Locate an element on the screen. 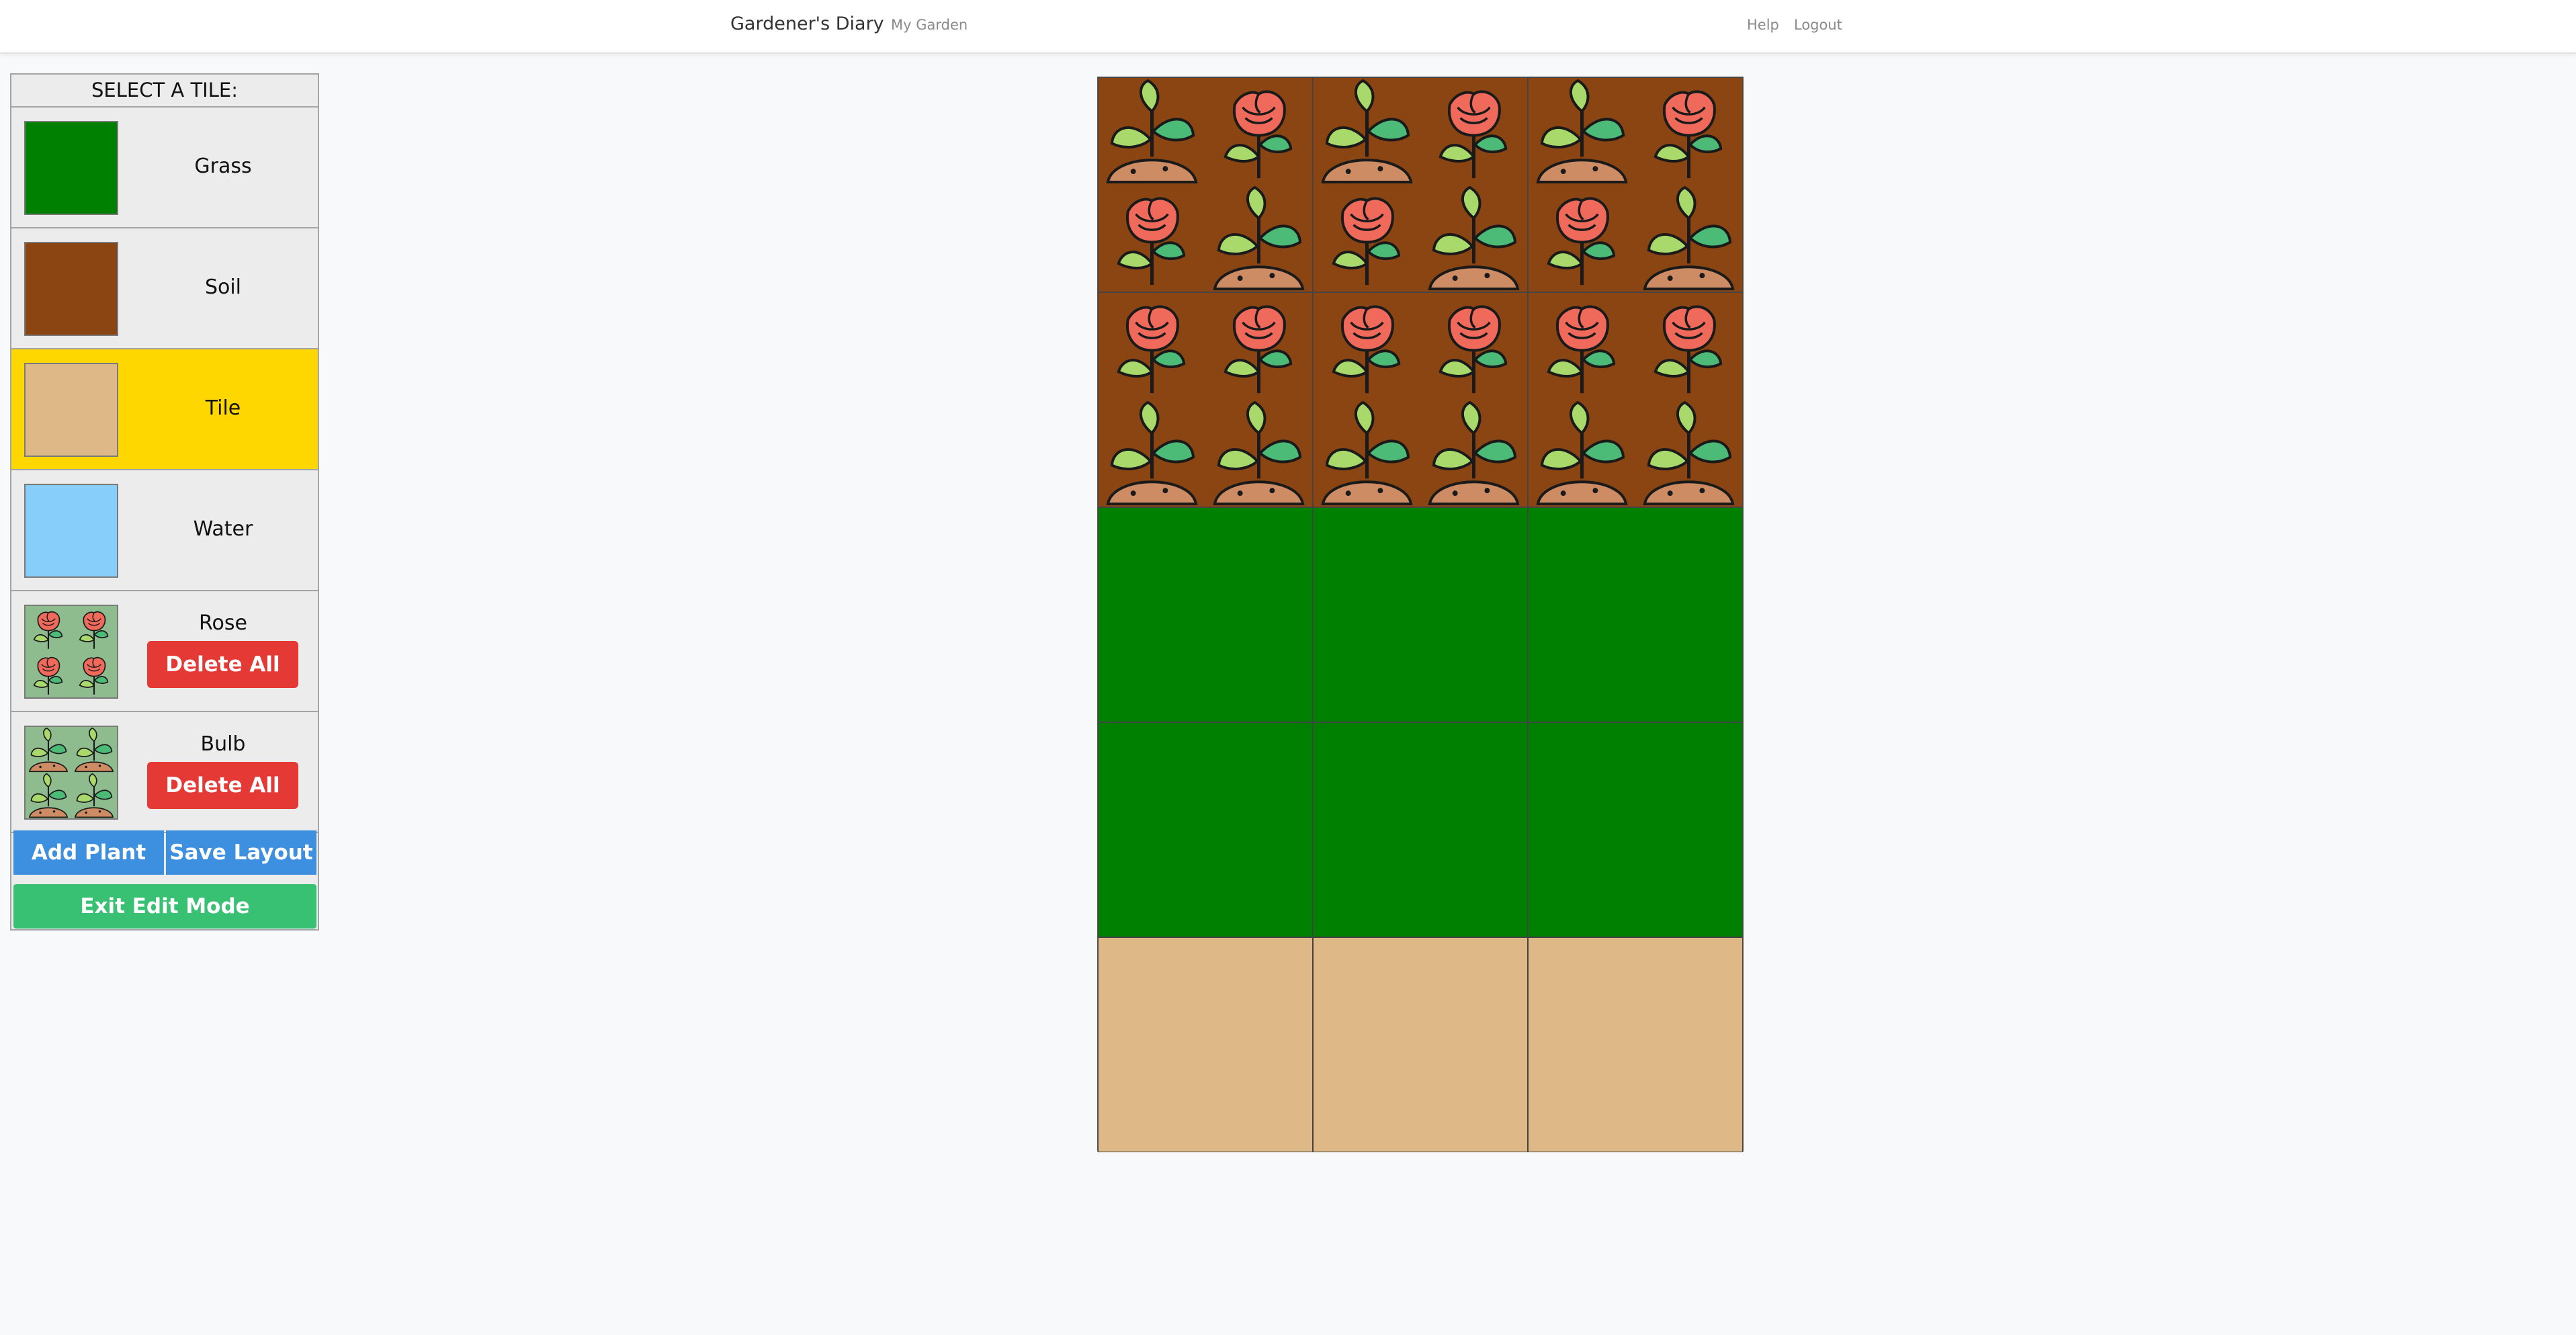 This screenshot has height=1335, width=2576. nav-link-logout: Logout is located at coordinates (1818, 25).